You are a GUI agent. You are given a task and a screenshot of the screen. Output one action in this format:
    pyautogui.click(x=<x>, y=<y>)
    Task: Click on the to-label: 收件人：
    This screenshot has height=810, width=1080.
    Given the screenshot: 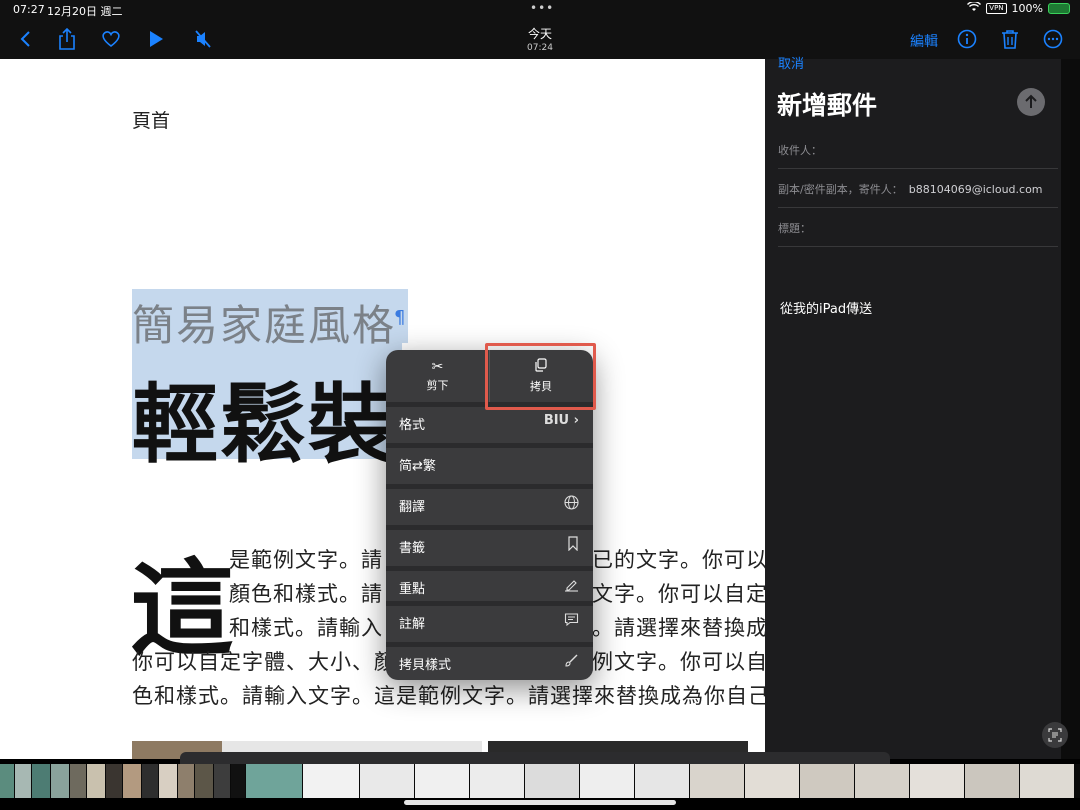 What is the action you would take?
    pyautogui.click(x=800, y=150)
    